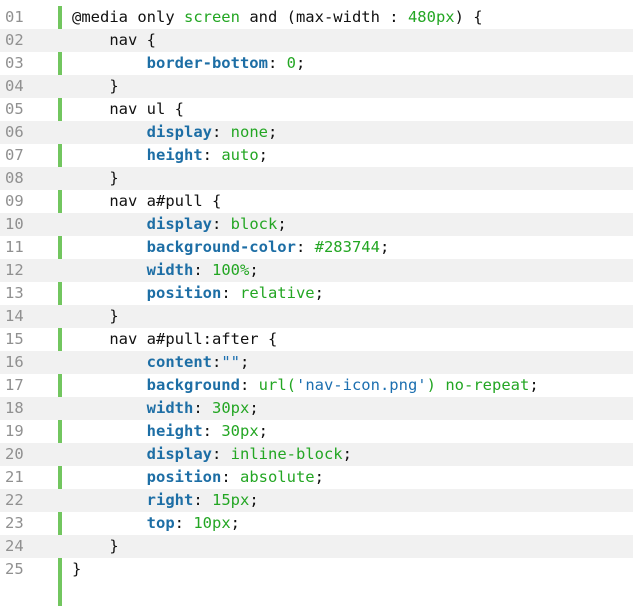 The width and height of the screenshot is (633, 612). I want to click on code-token-prop: background, so click(193, 385).